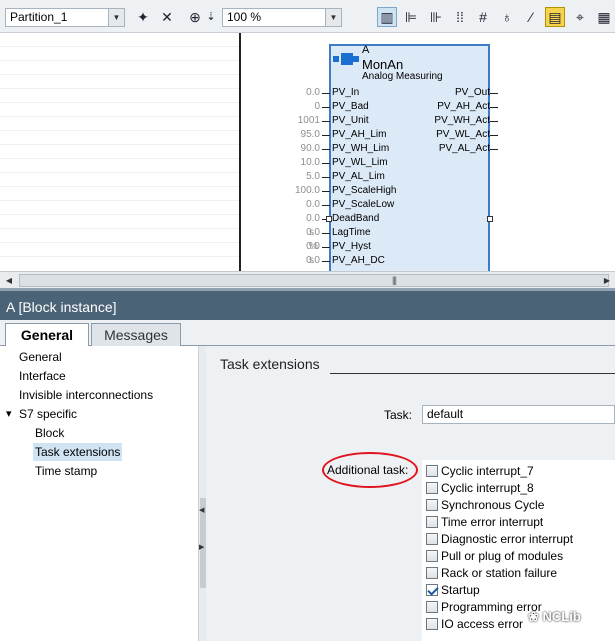  I want to click on horizontal-scrollbar: ◀ ||| ▶, so click(307, 279).